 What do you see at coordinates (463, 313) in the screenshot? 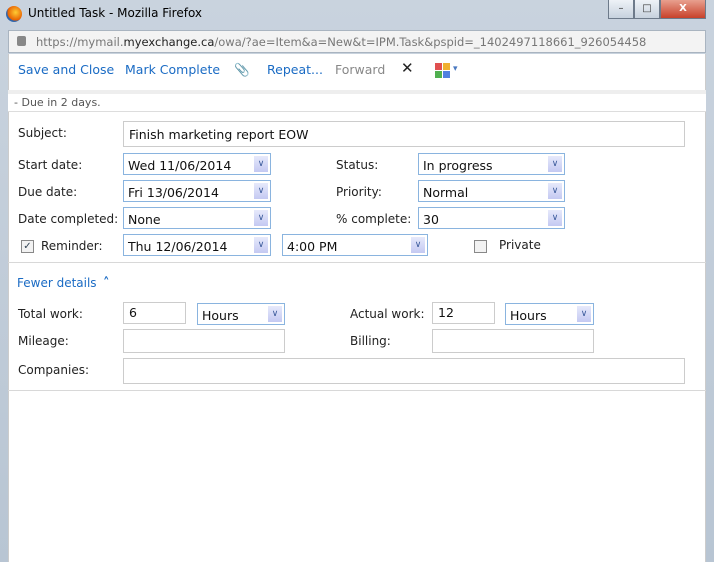
I see `actual-work-input: 12` at bounding box center [463, 313].